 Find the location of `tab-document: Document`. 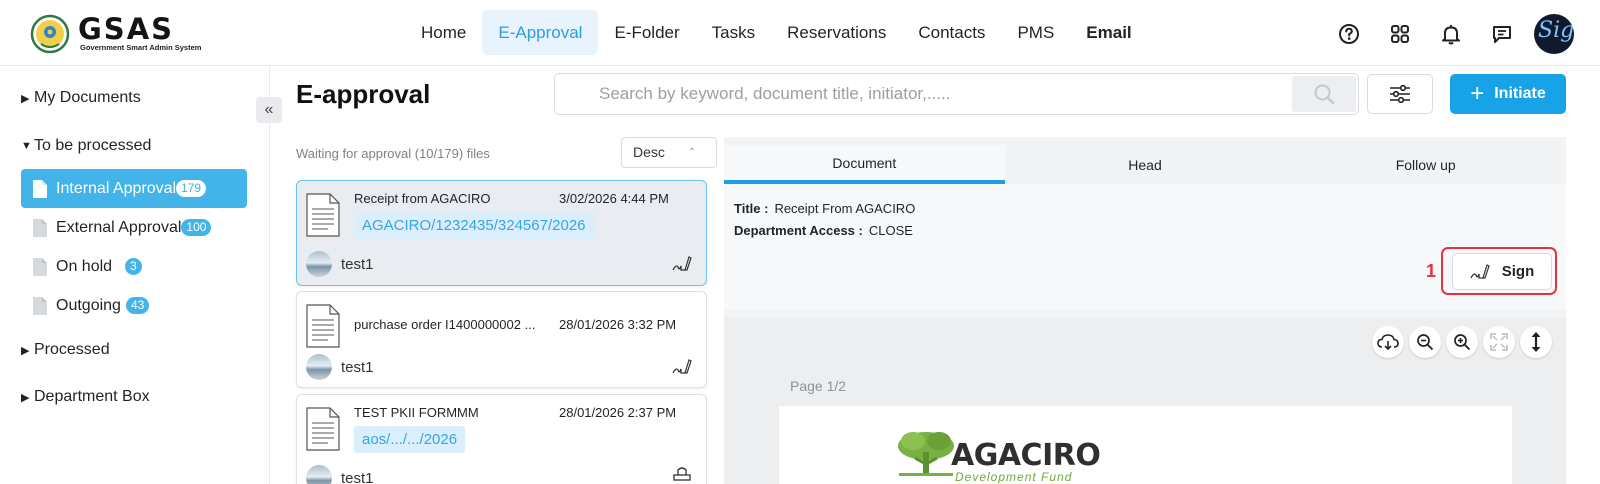

tab-document: Document is located at coordinates (864, 164).